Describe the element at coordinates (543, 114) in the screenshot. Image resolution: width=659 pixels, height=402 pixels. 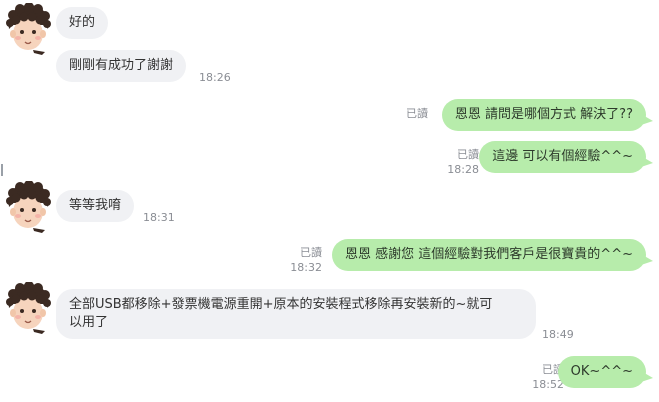
I see `message-text: 恩恩 請問是哪個方式 解決了??` at that location.